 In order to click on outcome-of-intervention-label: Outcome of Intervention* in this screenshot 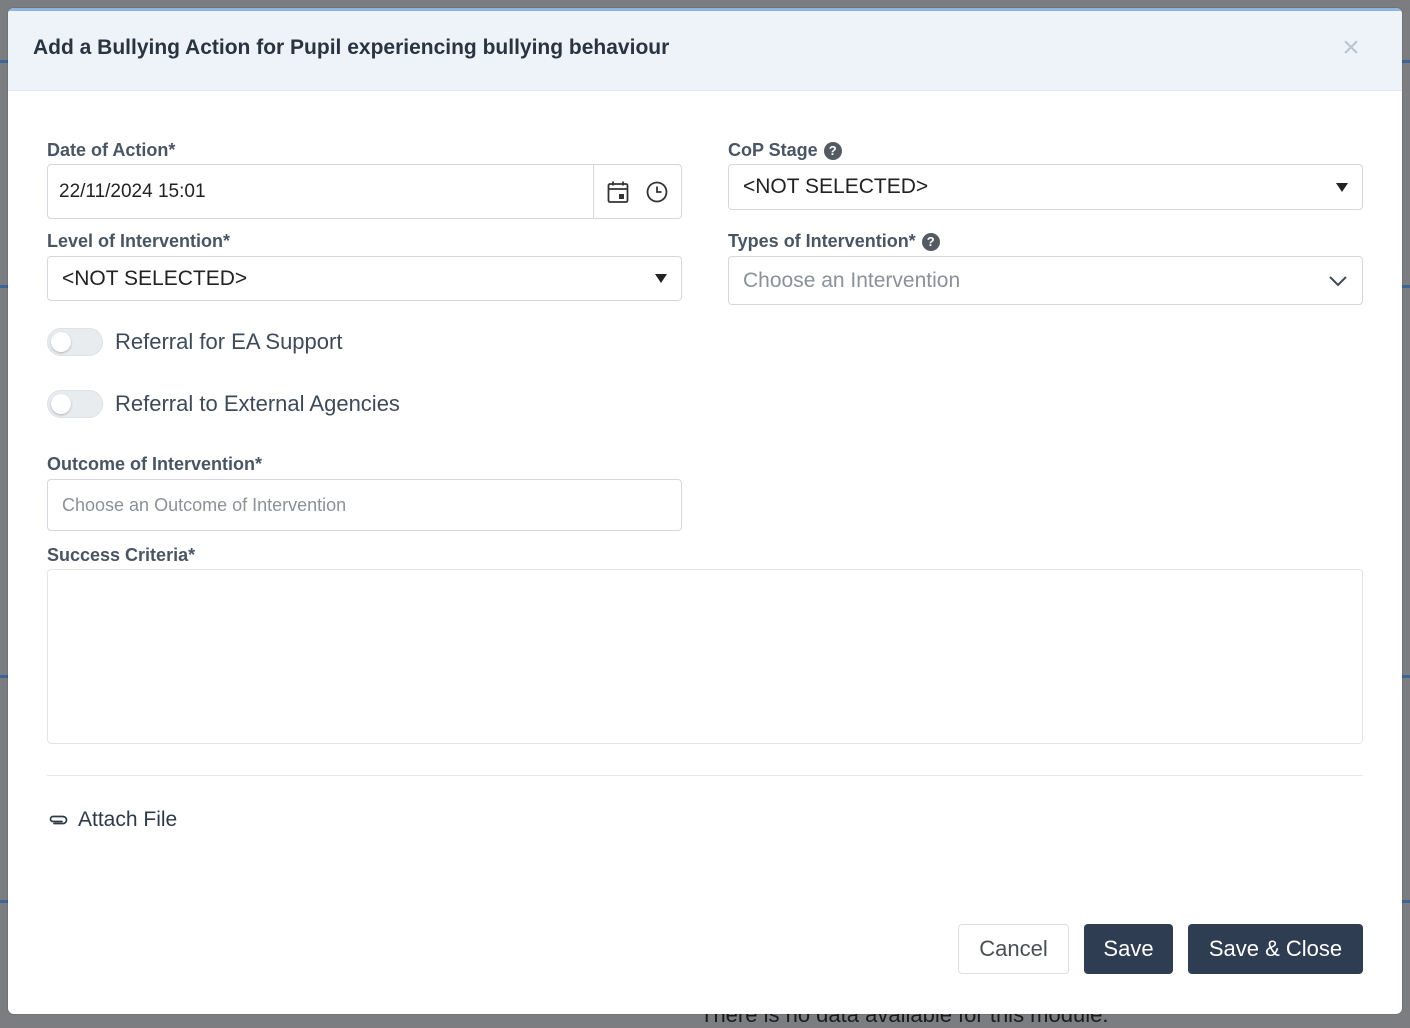, I will do `click(154, 464)`.